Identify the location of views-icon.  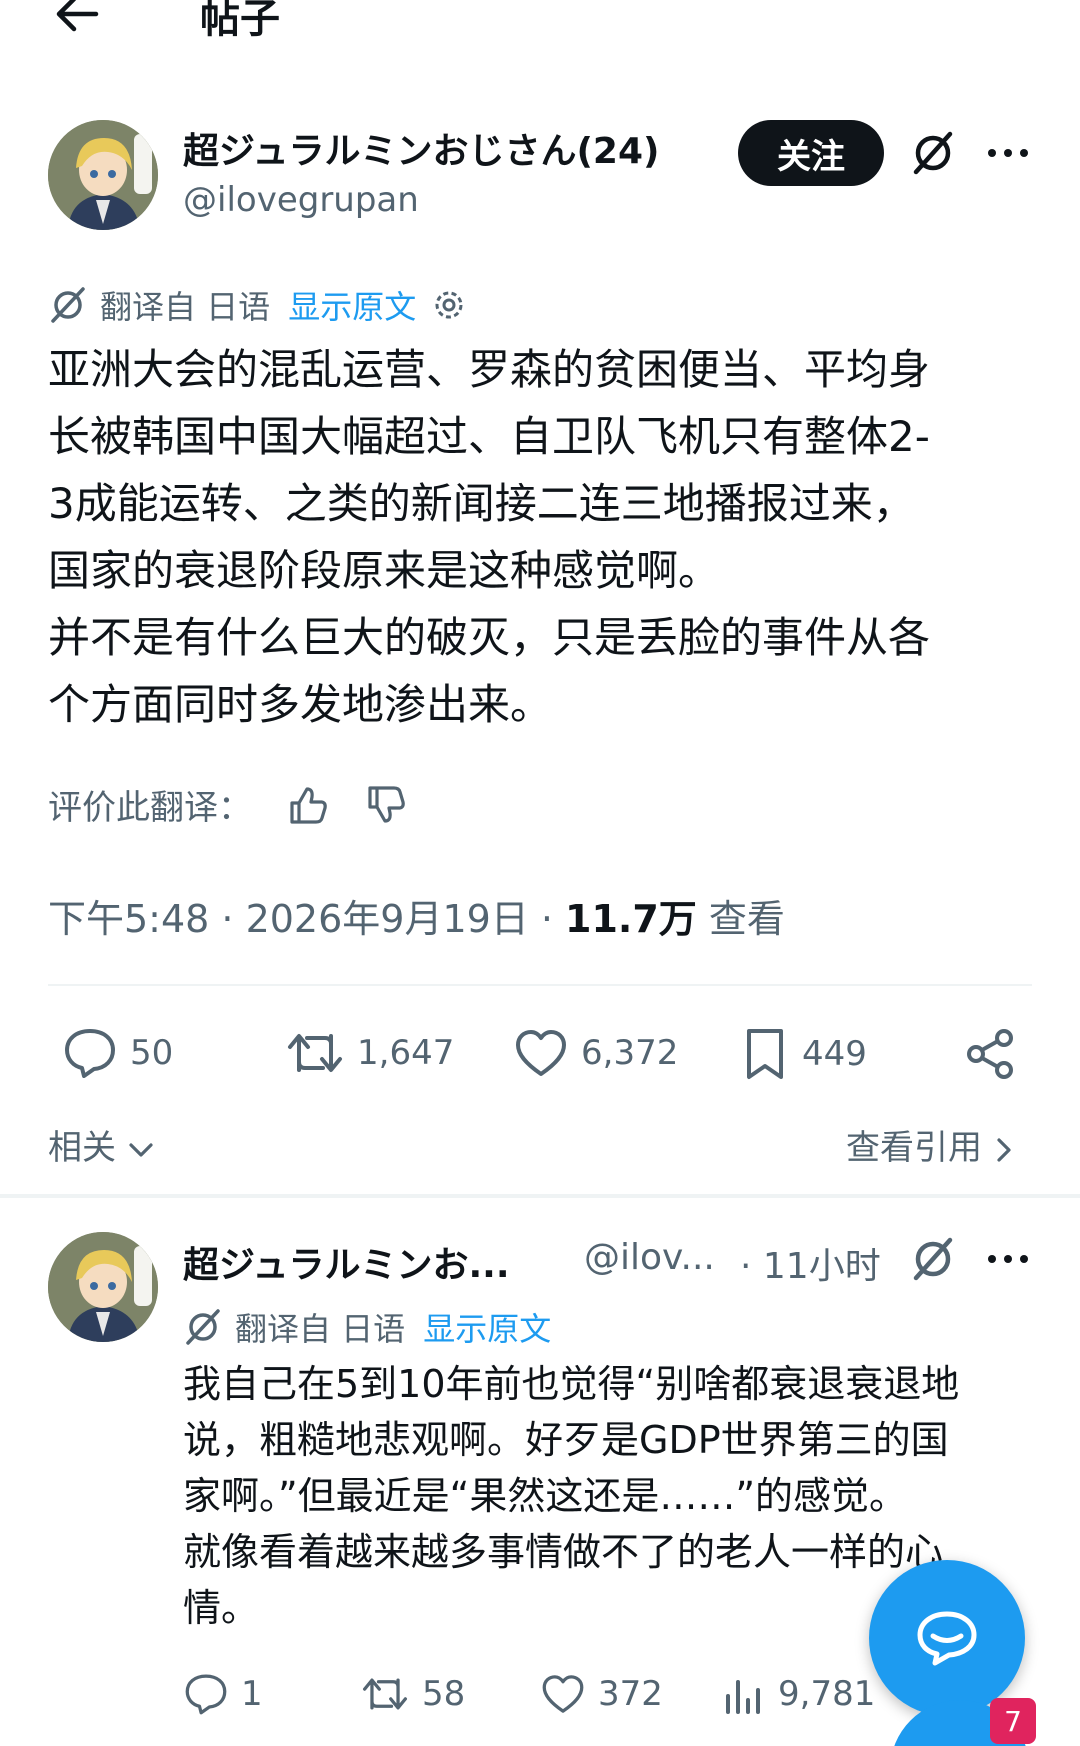
(743, 1697).